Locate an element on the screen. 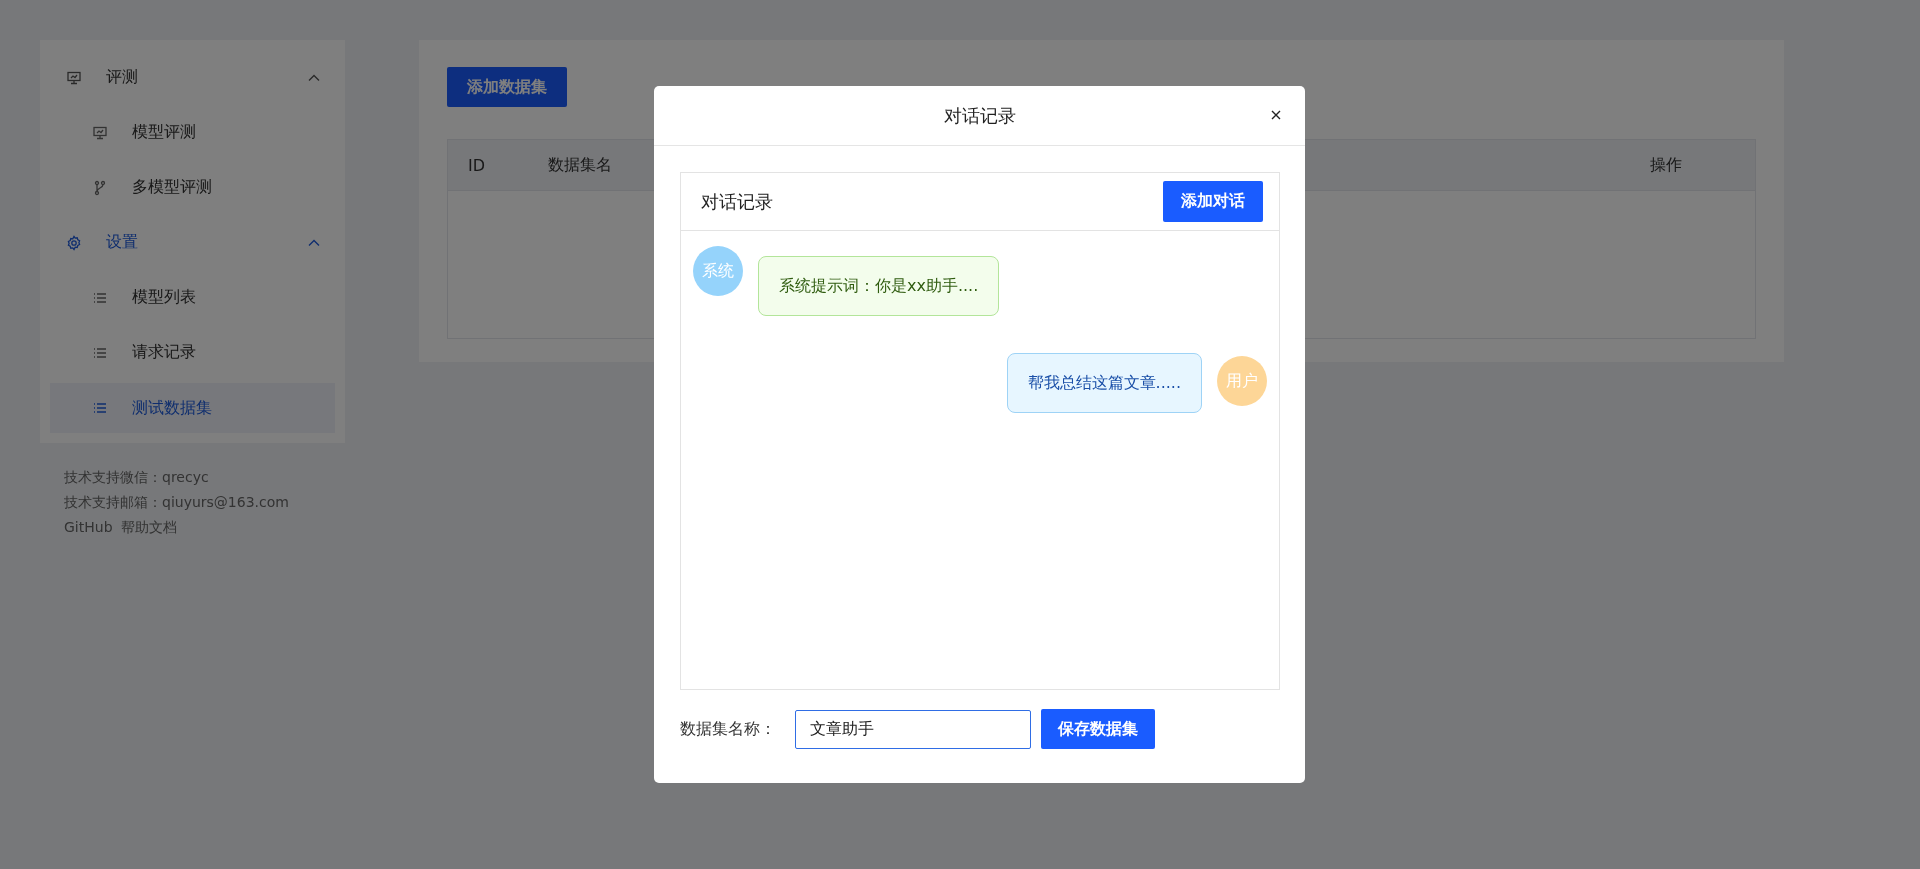 The height and width of the screenshot is (869, 1920). column-header: 操作 is located at coordinates (1666, 165).